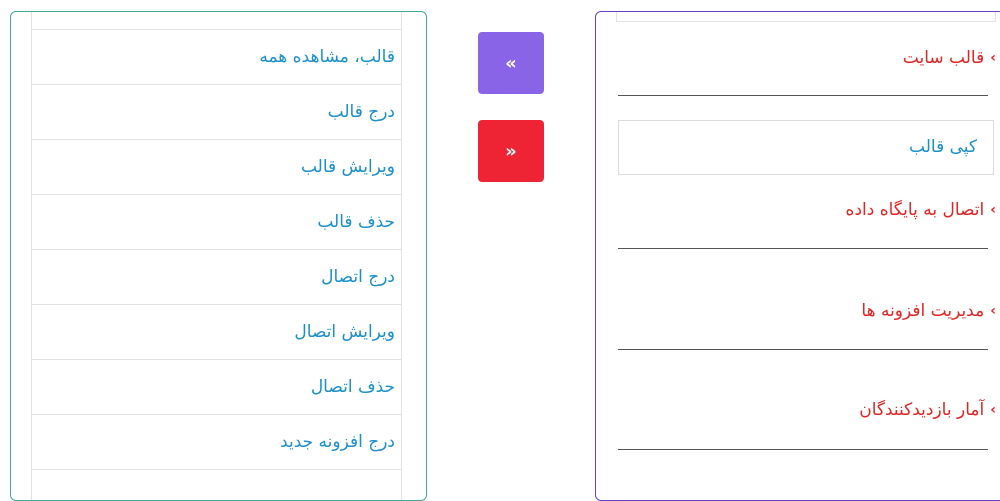 The height and width of the screenshot is (501, 1000). What do you see at coordinates (915, 210) in the screenshot?
I see `menu-item-label: اتصال به پایگاه داده` at bounding box center [915, 210].